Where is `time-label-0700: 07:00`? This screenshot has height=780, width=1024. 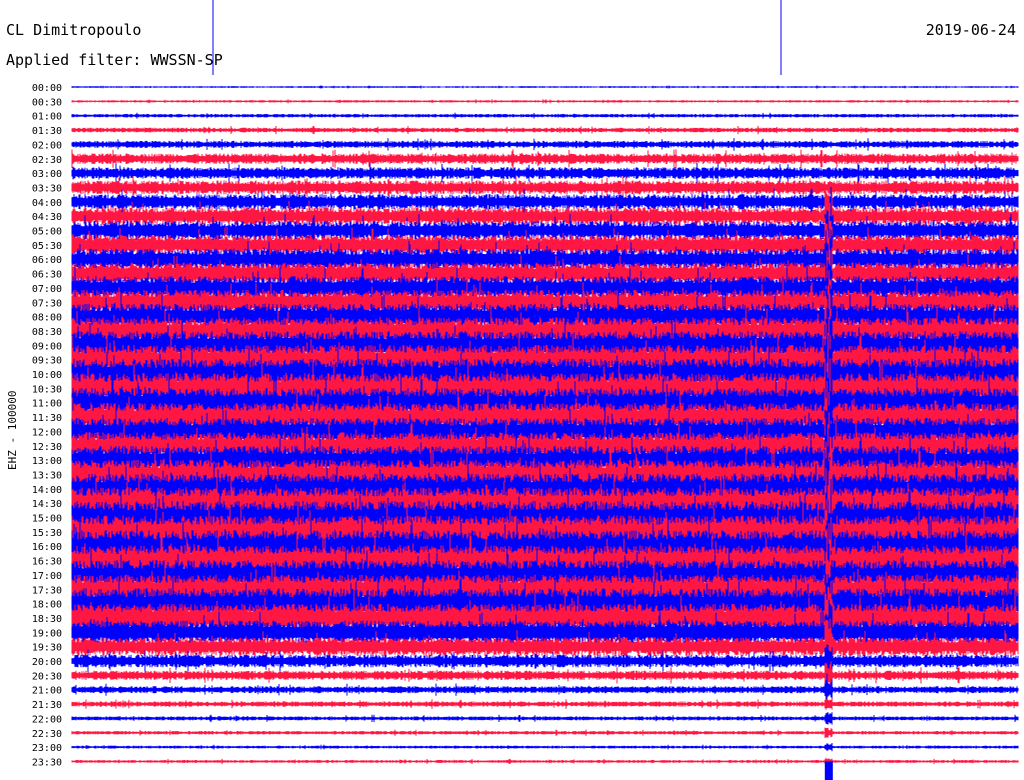
time-label-0700: 07:00 is located at coordinates (47, 289).